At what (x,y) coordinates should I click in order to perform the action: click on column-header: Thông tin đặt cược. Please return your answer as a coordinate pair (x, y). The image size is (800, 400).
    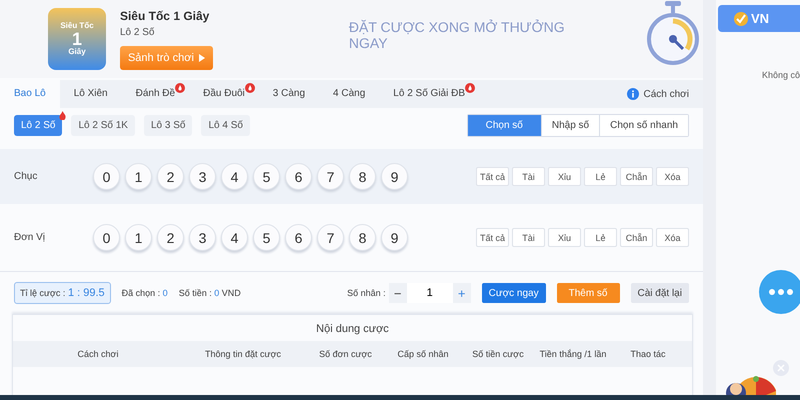
    Looking at the image, I should click on (243, 354).